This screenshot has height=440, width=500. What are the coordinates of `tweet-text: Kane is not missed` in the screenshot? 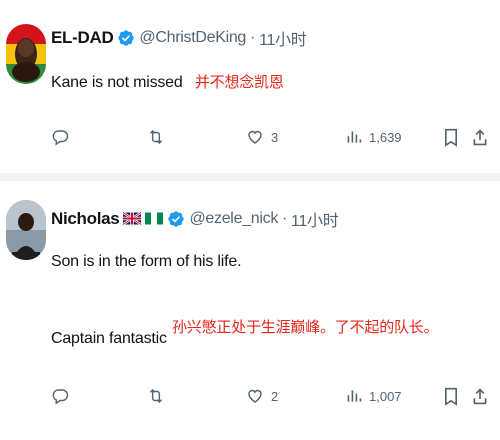 It's located at (117, 82).